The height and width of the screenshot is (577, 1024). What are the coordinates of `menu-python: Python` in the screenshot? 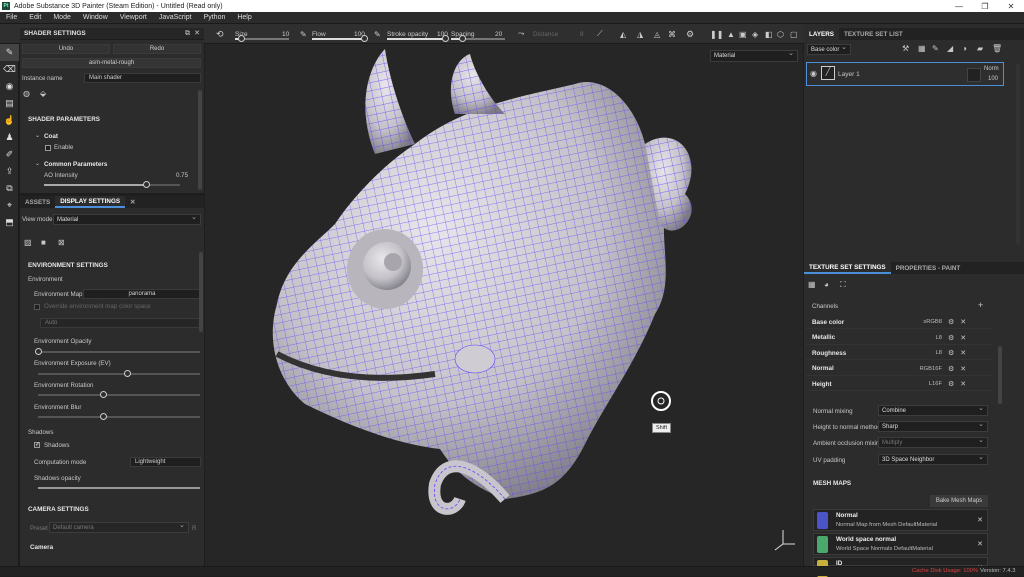 It's located at (215, 17).